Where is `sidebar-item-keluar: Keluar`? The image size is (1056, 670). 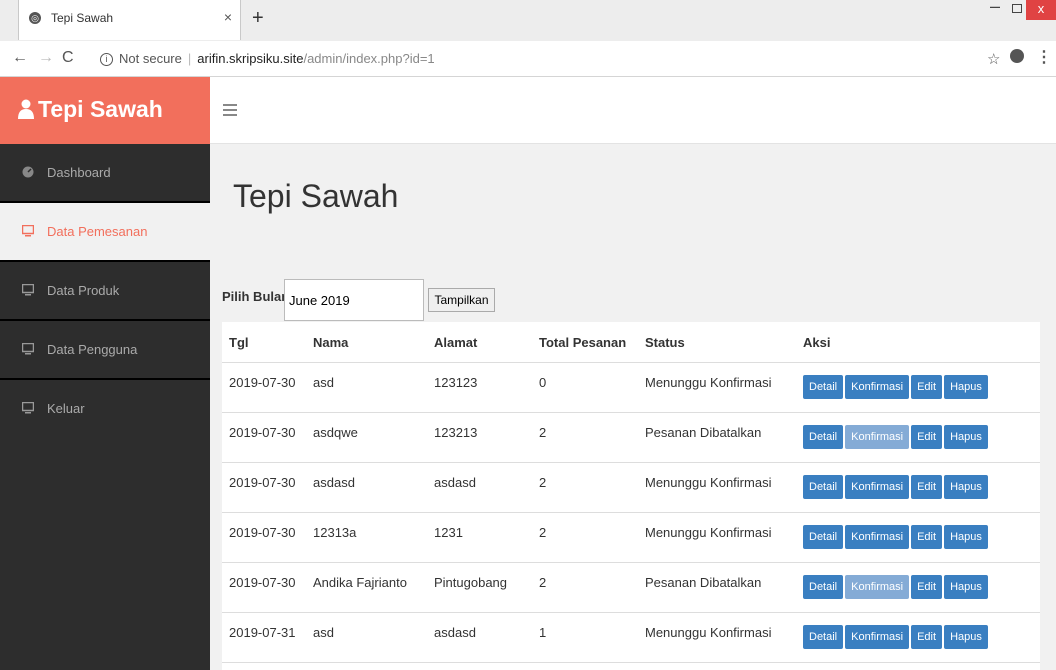 sidebar-item-keluar: Keluar is located at coordinates (105, 408).